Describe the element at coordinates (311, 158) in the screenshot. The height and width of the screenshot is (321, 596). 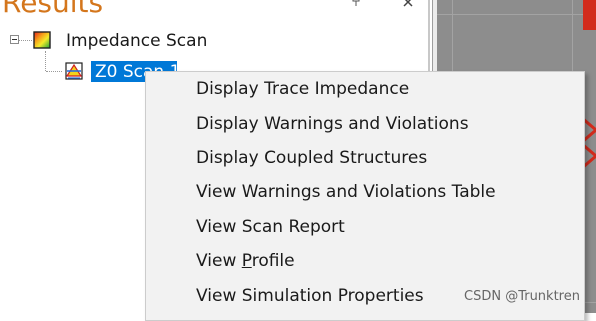
I see `menu-item-display-coupled-structures: Display Coupled Structures` at that location.